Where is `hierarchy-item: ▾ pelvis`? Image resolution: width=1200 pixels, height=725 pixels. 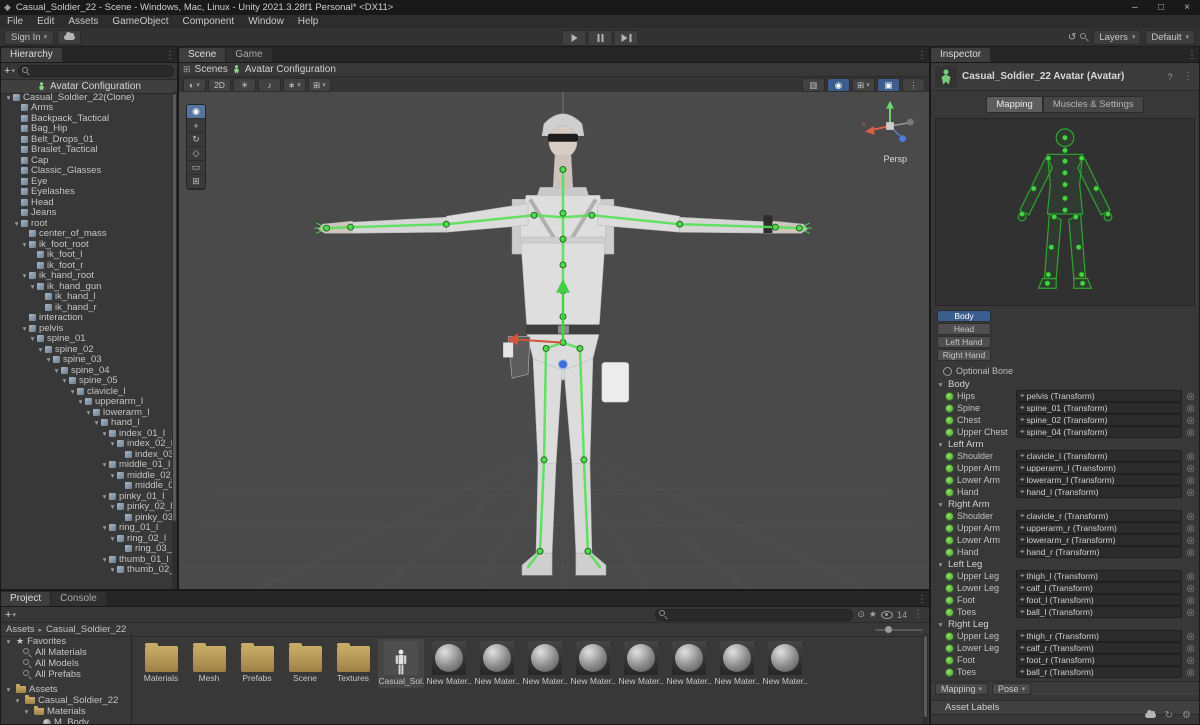
hierarchy-item: ▾ pelvis is located at coordinates (86, 328).